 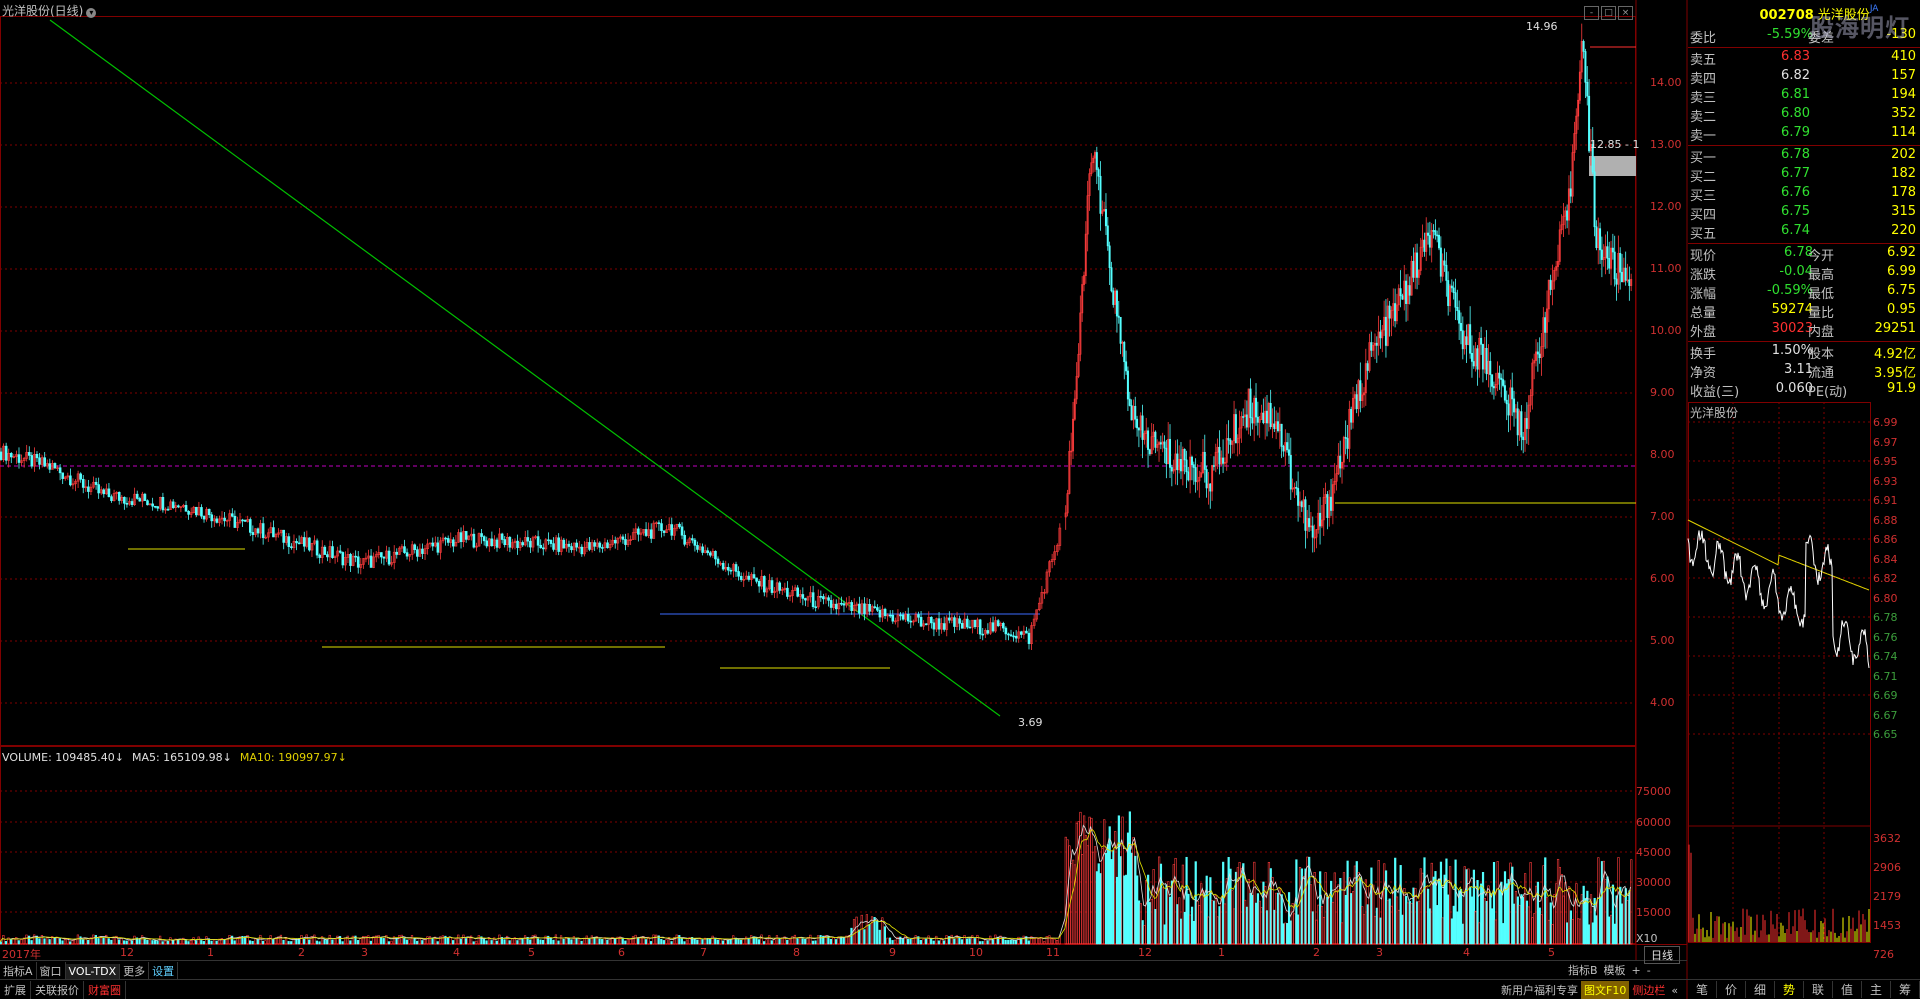 What do you see at coordinates (1615, 970) in the screenshot?
I see `tab-template: 模板` at bounding box center [1615, 970].